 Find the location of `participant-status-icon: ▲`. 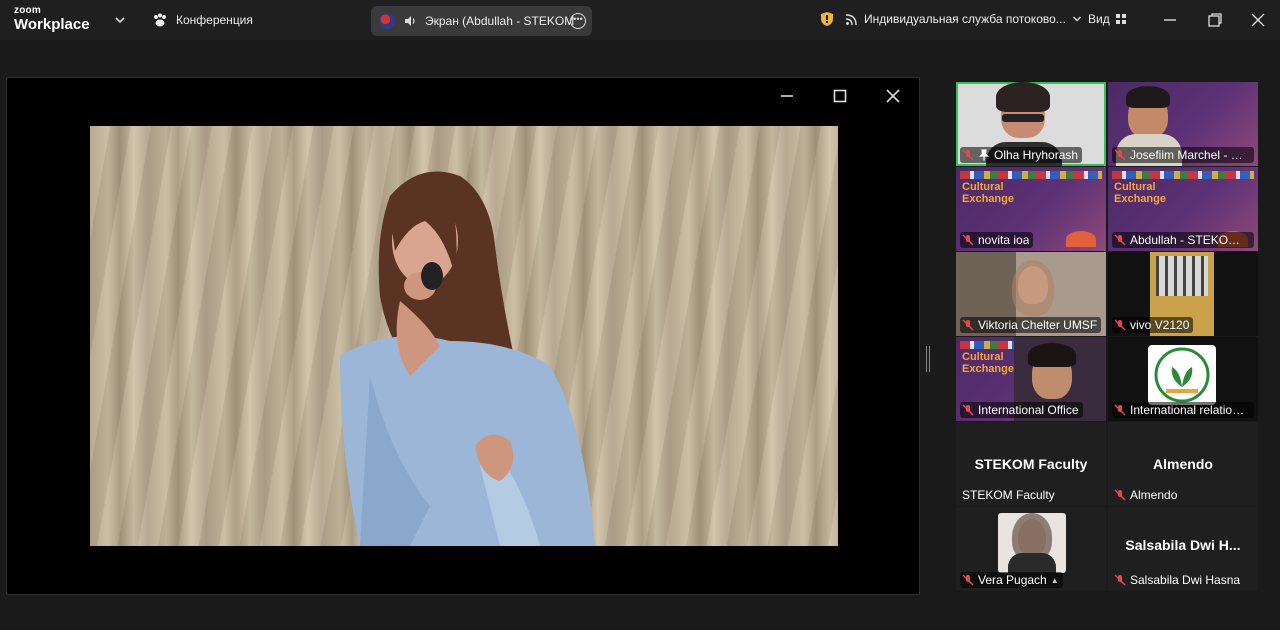

participant-status-icon: ▲ is located at coordinates (1054, 580).